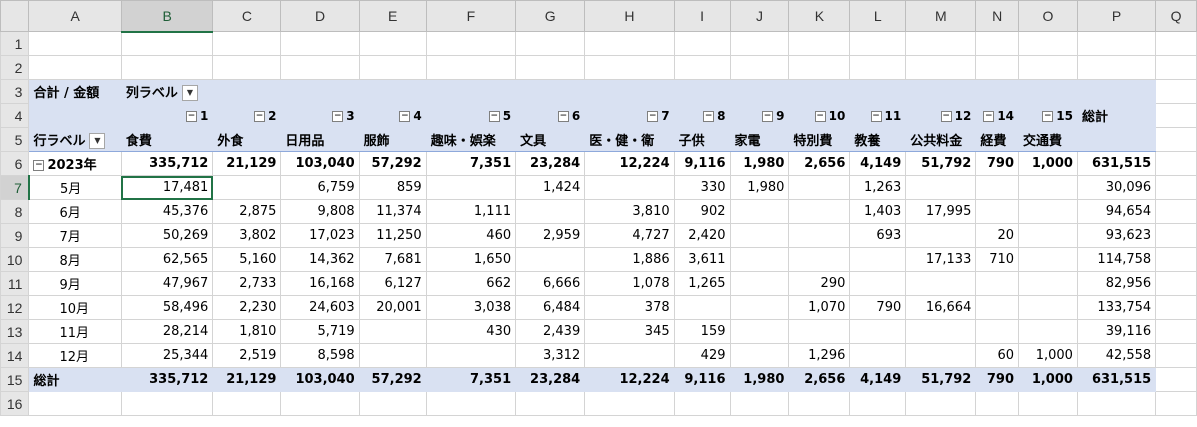  I want to click on column-header-d: D, so click(320, 16).